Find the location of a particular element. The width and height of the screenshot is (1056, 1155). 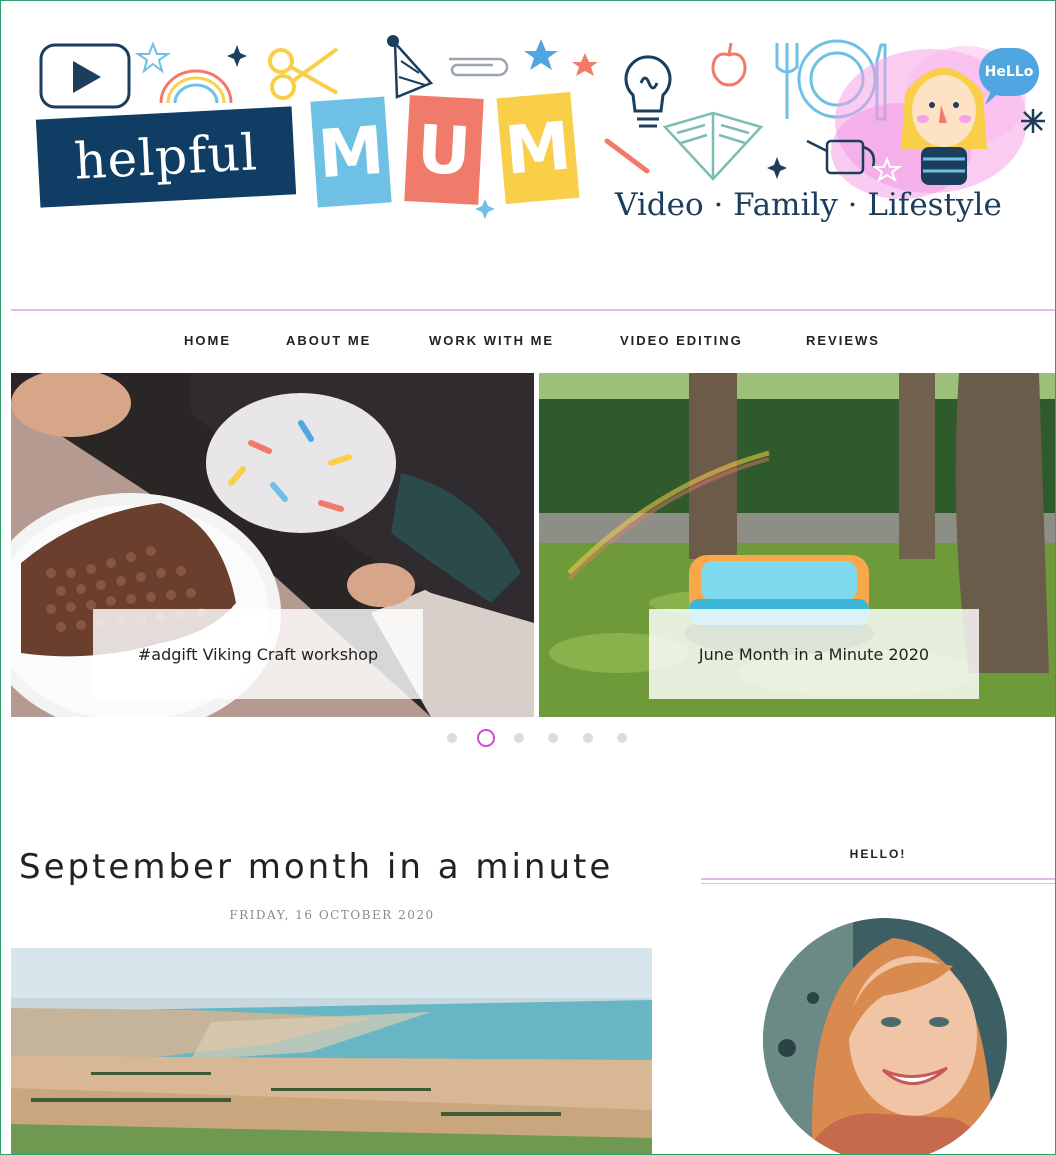

party-hat-icon is located at coordinates (410, 67).